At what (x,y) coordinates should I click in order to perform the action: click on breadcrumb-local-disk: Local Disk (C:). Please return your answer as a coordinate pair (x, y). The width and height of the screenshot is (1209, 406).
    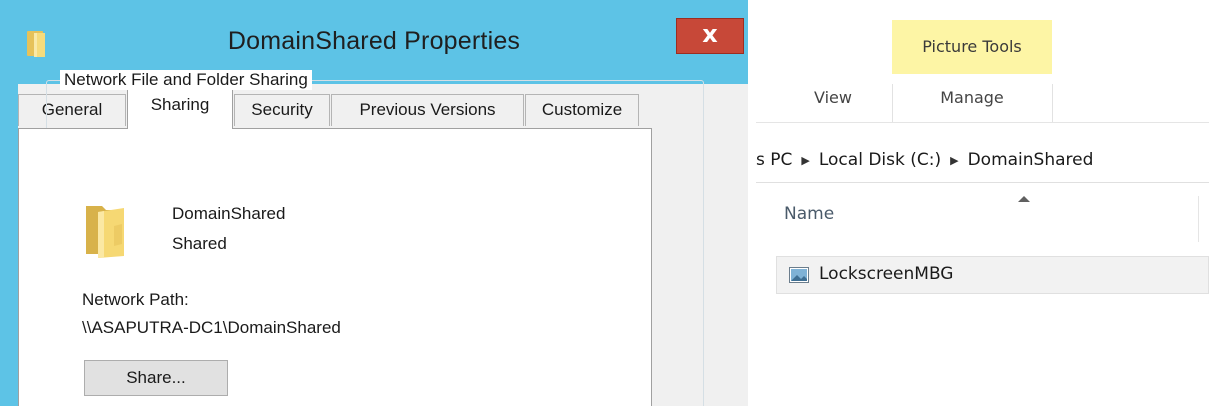
    Looking at the image, I should click on (880, 160).